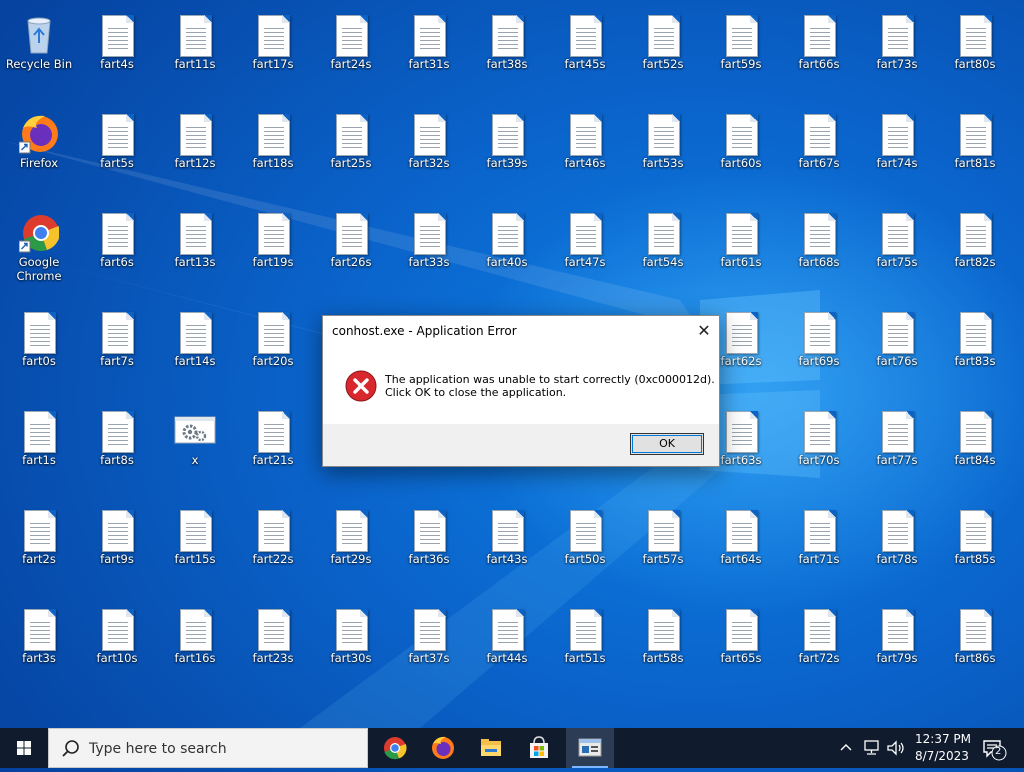 This screenshot has width=1024, height=772. What do you see at coordinates (39, 449) in the screenshot?
I see `file-icon: fart1s` at bounding box center [39, 449].